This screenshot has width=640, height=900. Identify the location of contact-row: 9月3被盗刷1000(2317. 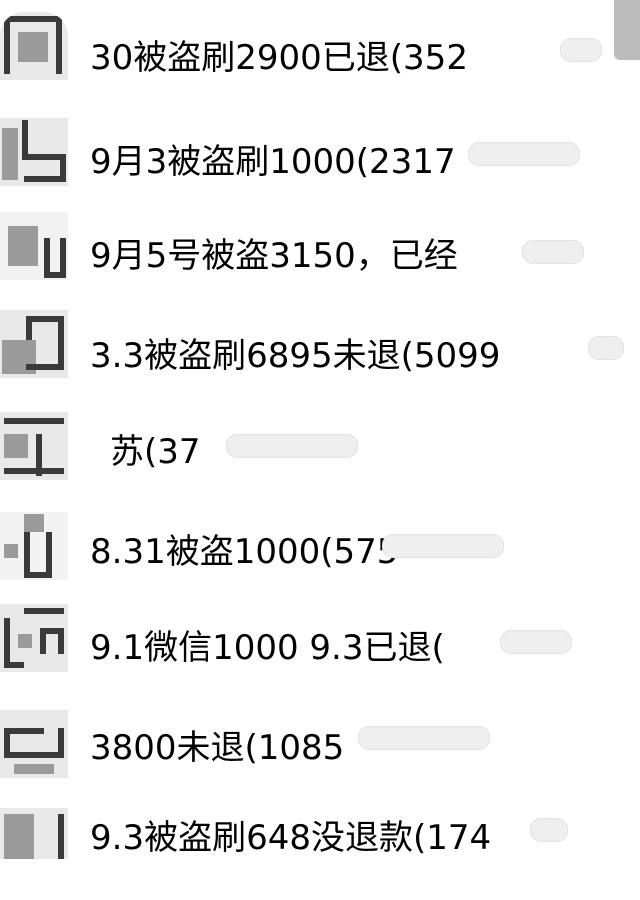
(320, 150).